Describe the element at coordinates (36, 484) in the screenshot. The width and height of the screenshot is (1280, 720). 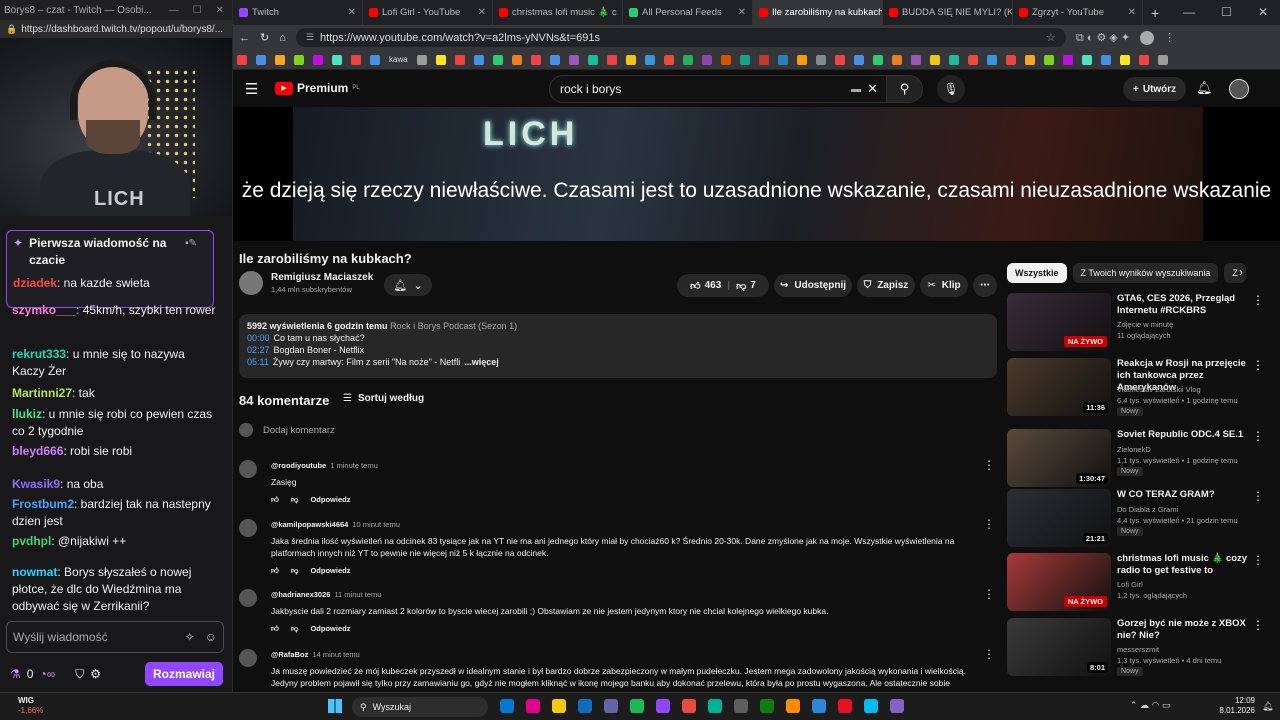
I see `chat-username: Kwasik9` at that location.